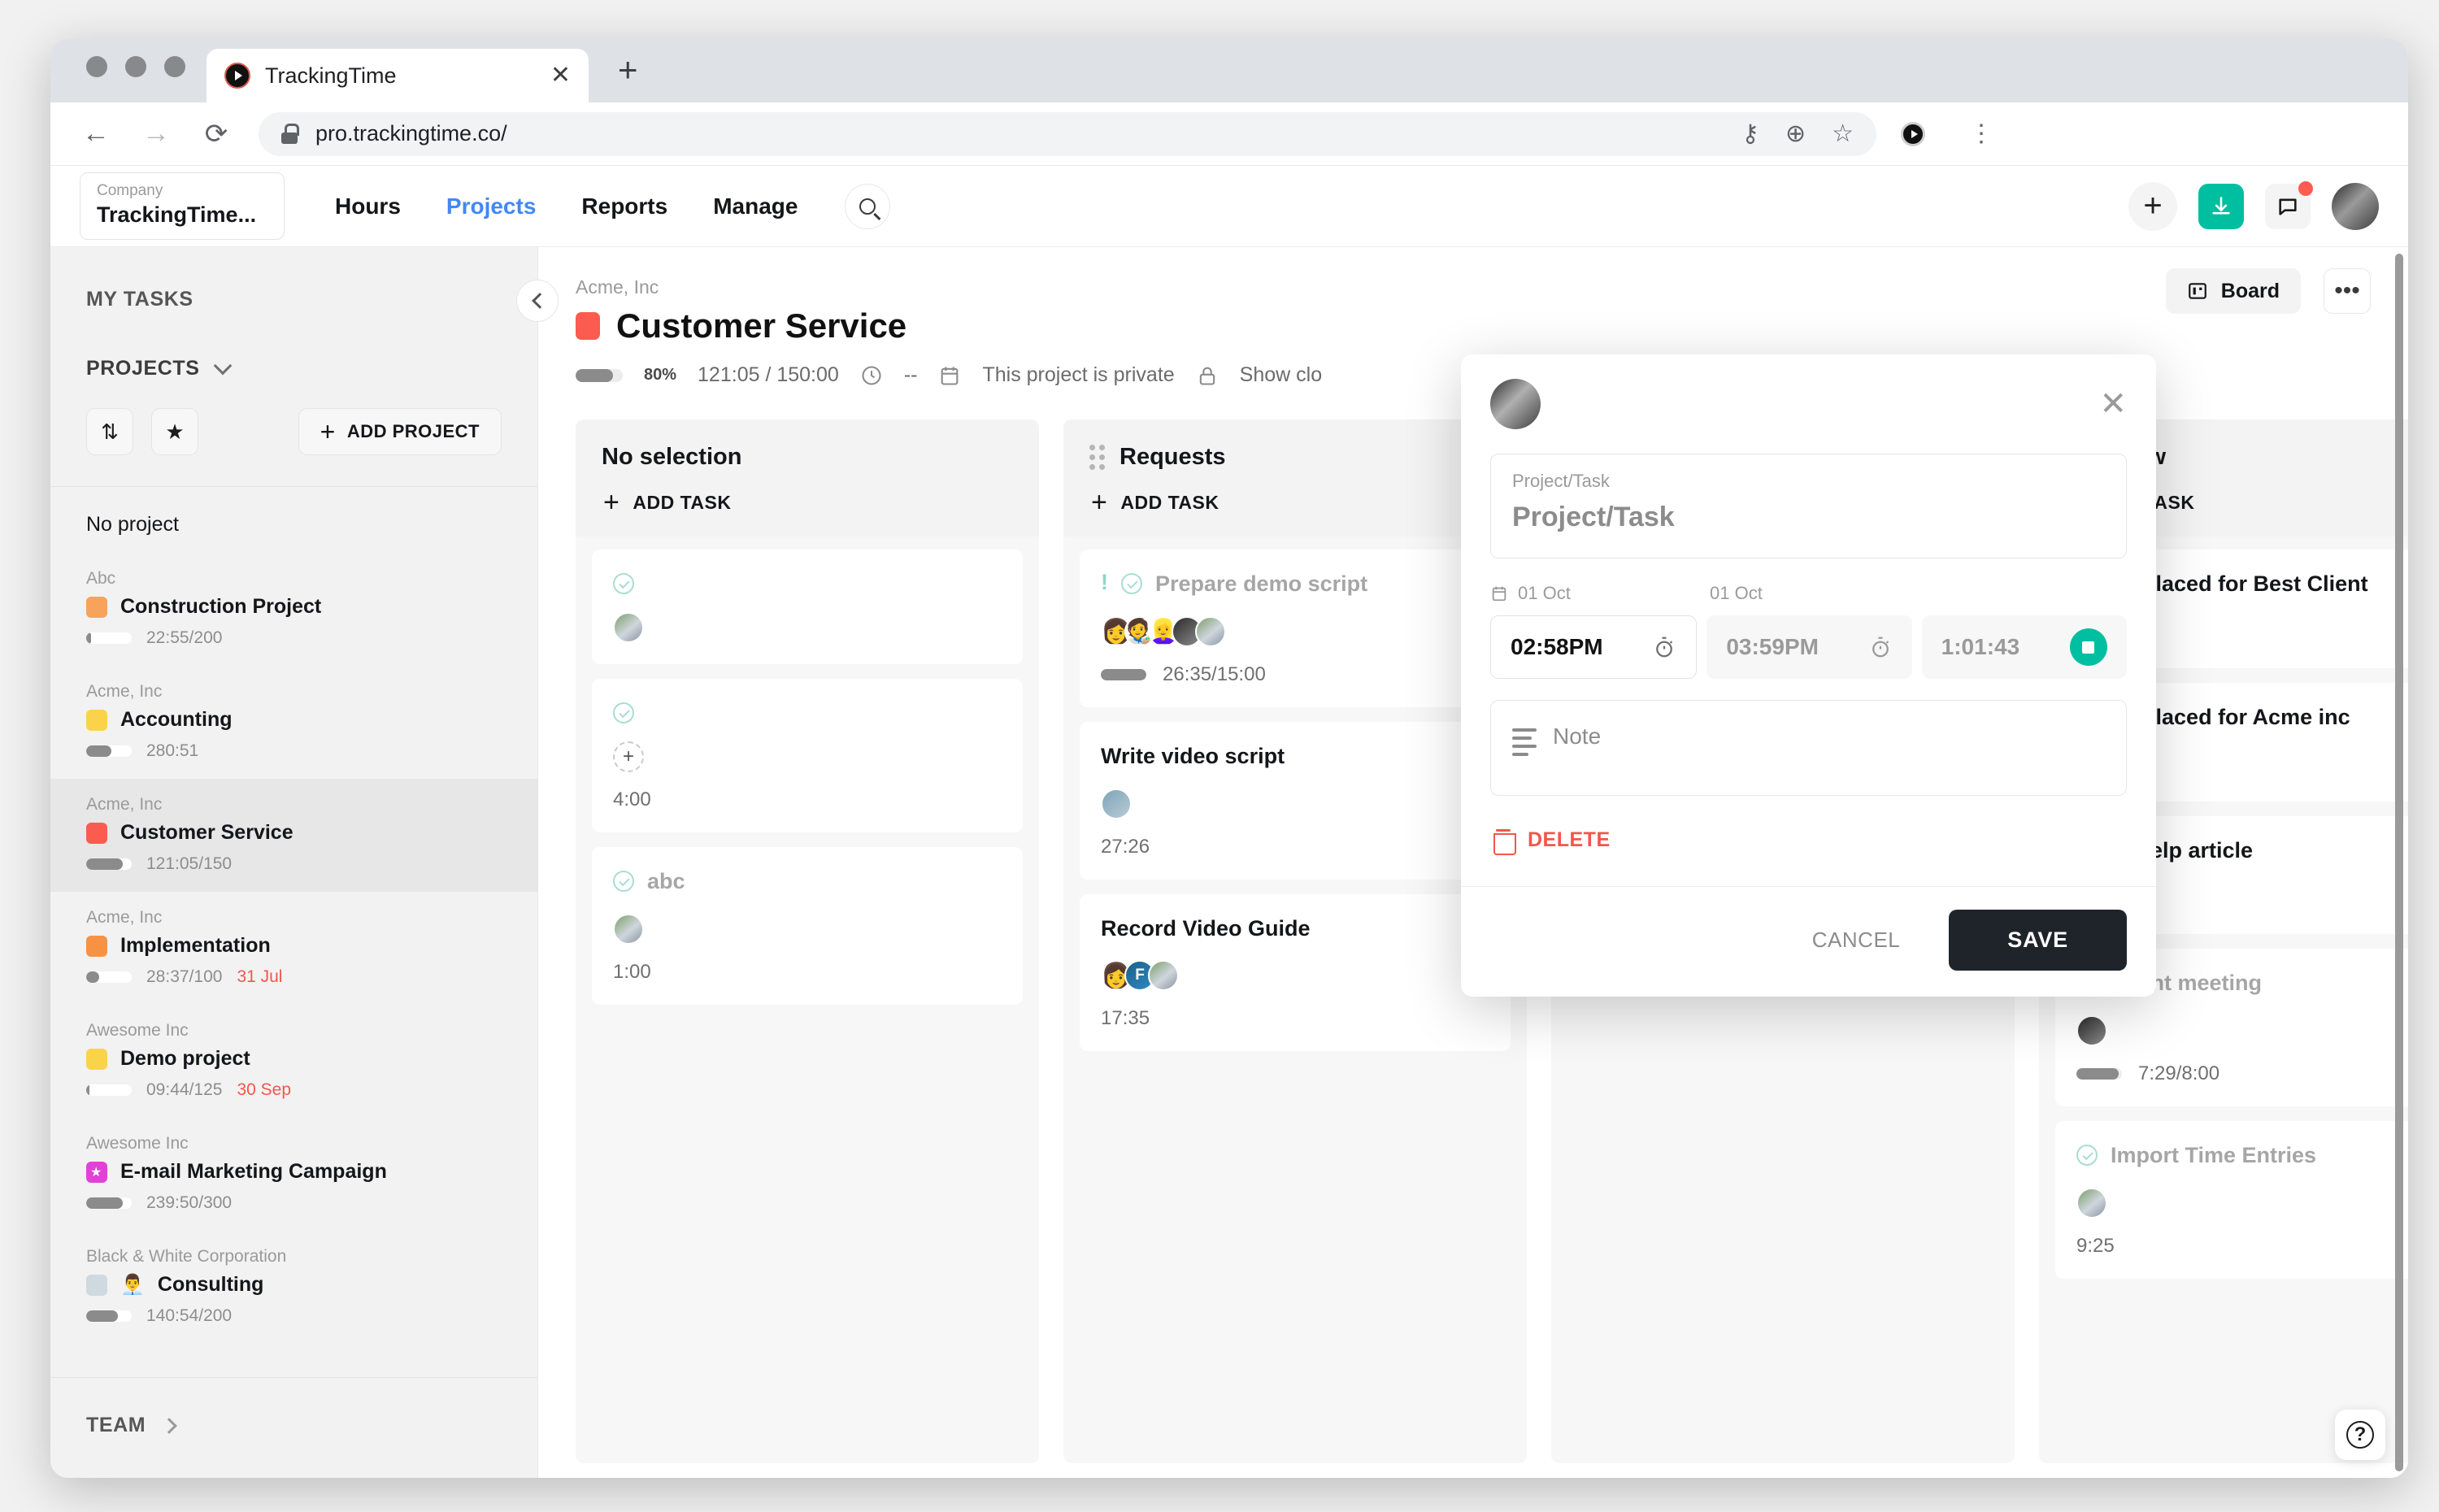  I want to click on collapse-sidebar-button, so click(537, 301).